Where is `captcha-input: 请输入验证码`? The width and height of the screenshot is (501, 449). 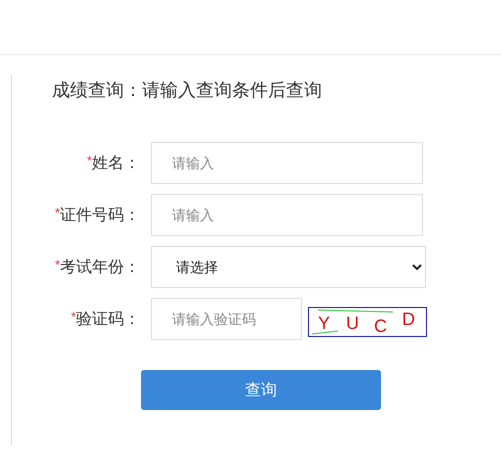
captcha-input: 请输入验证码 is located at coordinates (226, 319).